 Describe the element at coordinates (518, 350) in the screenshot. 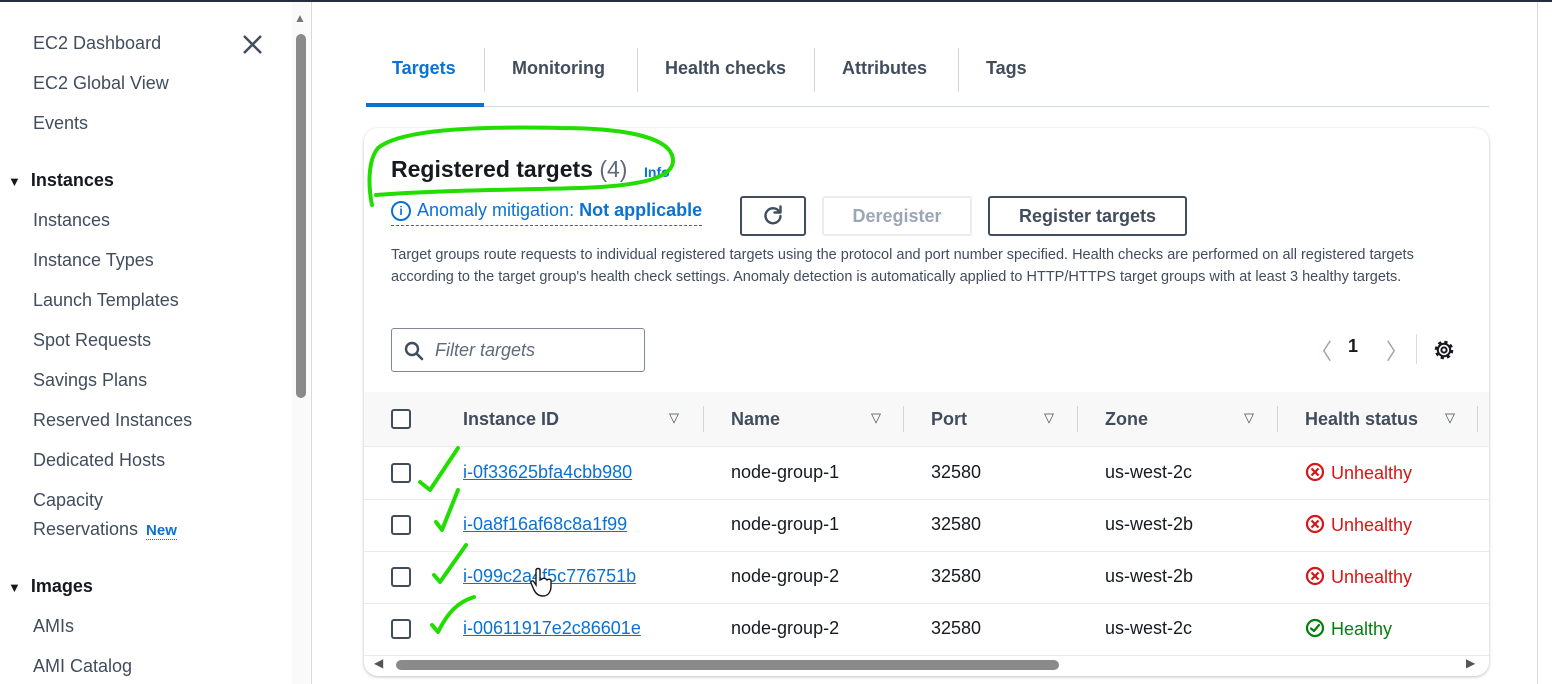

I see `filter-targets-input: Filter targets` at that location.